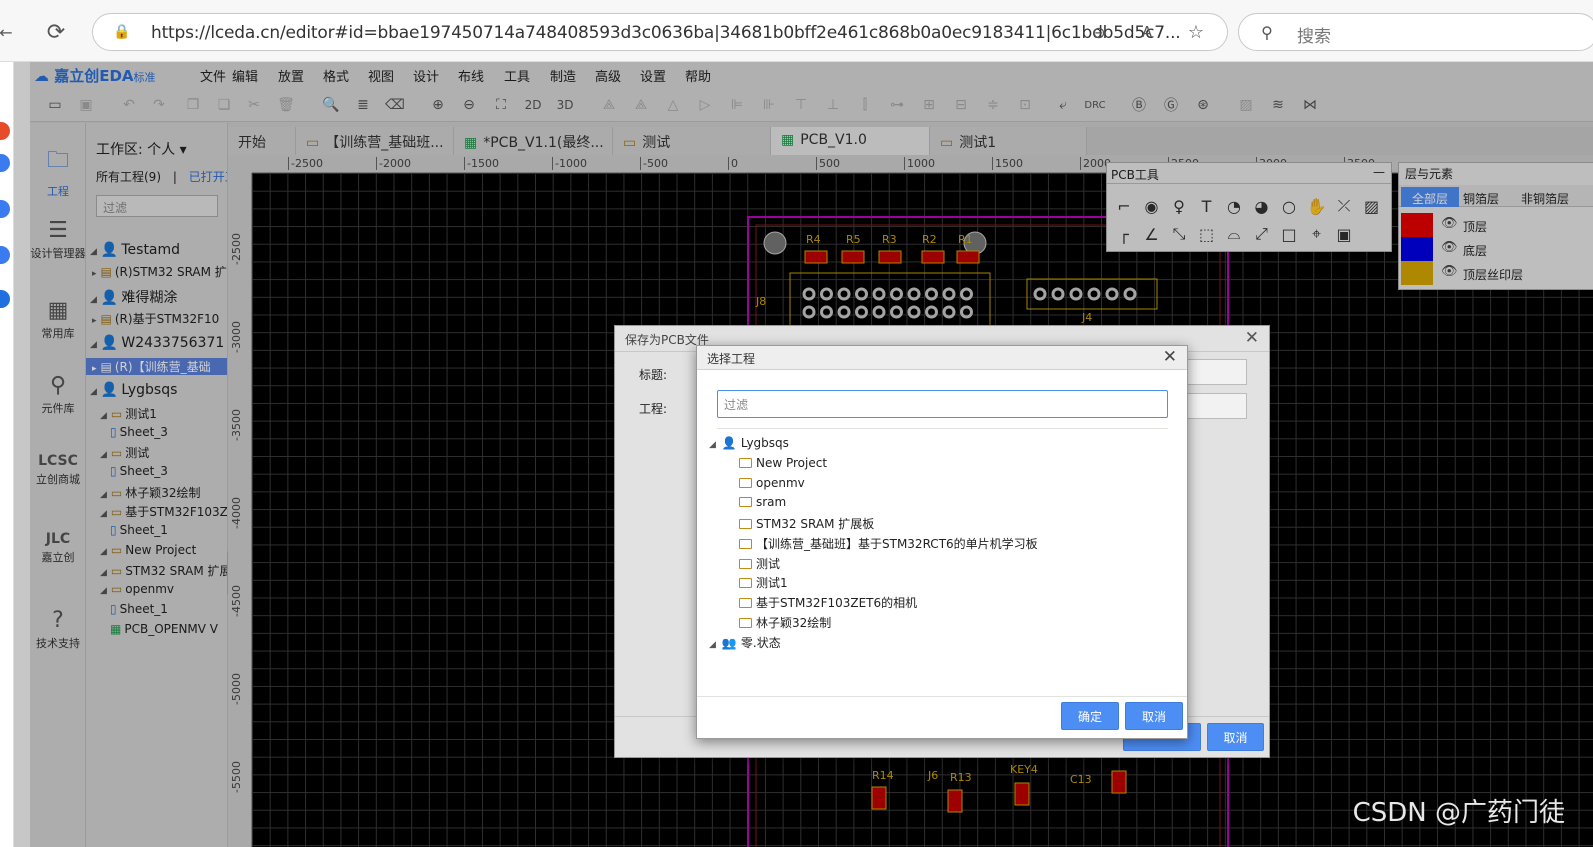 Image resolution: width=1593 pixels, height=847 pixels. I want to click on watermark: CSDN @广药门徒, so click(1458, 813).